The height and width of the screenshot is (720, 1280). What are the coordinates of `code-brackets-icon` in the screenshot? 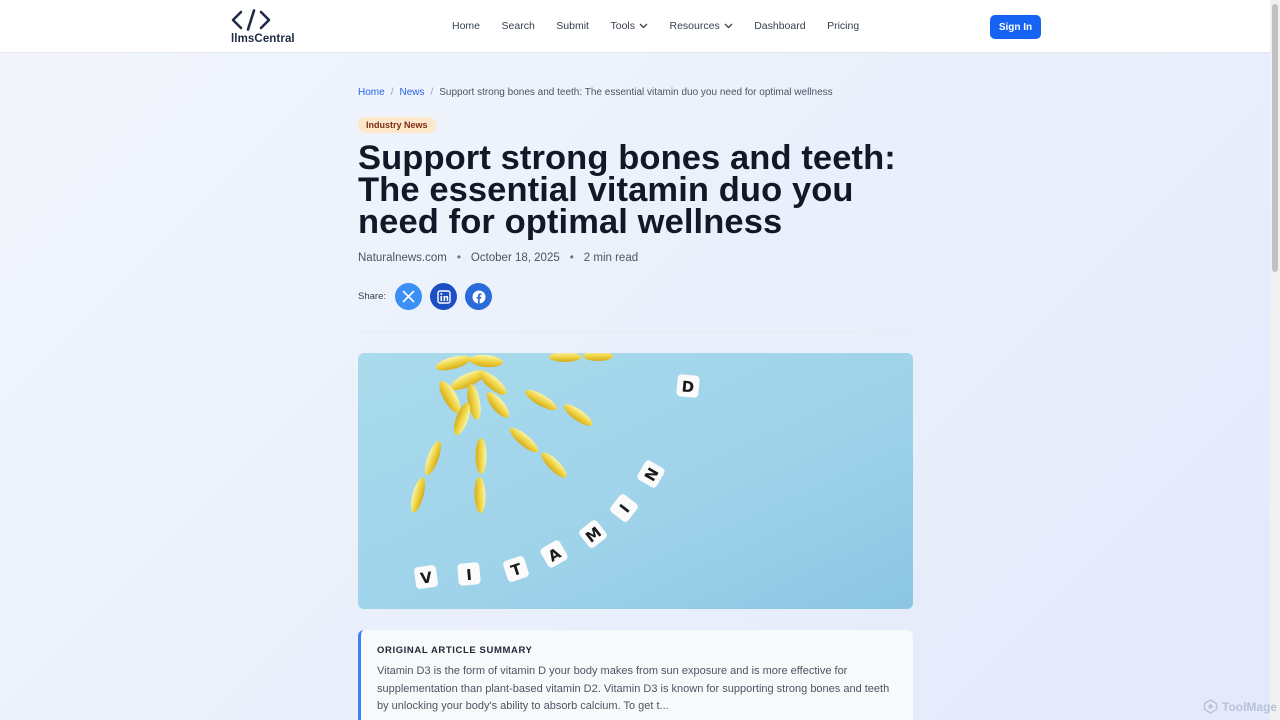 It's located at (251, 20).